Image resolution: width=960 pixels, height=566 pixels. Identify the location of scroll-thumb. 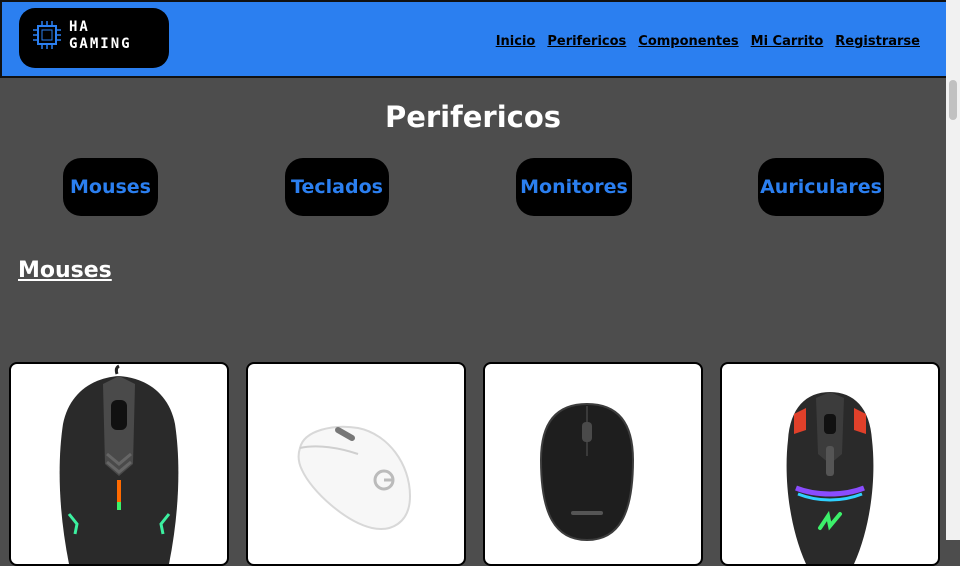
(953, 100).